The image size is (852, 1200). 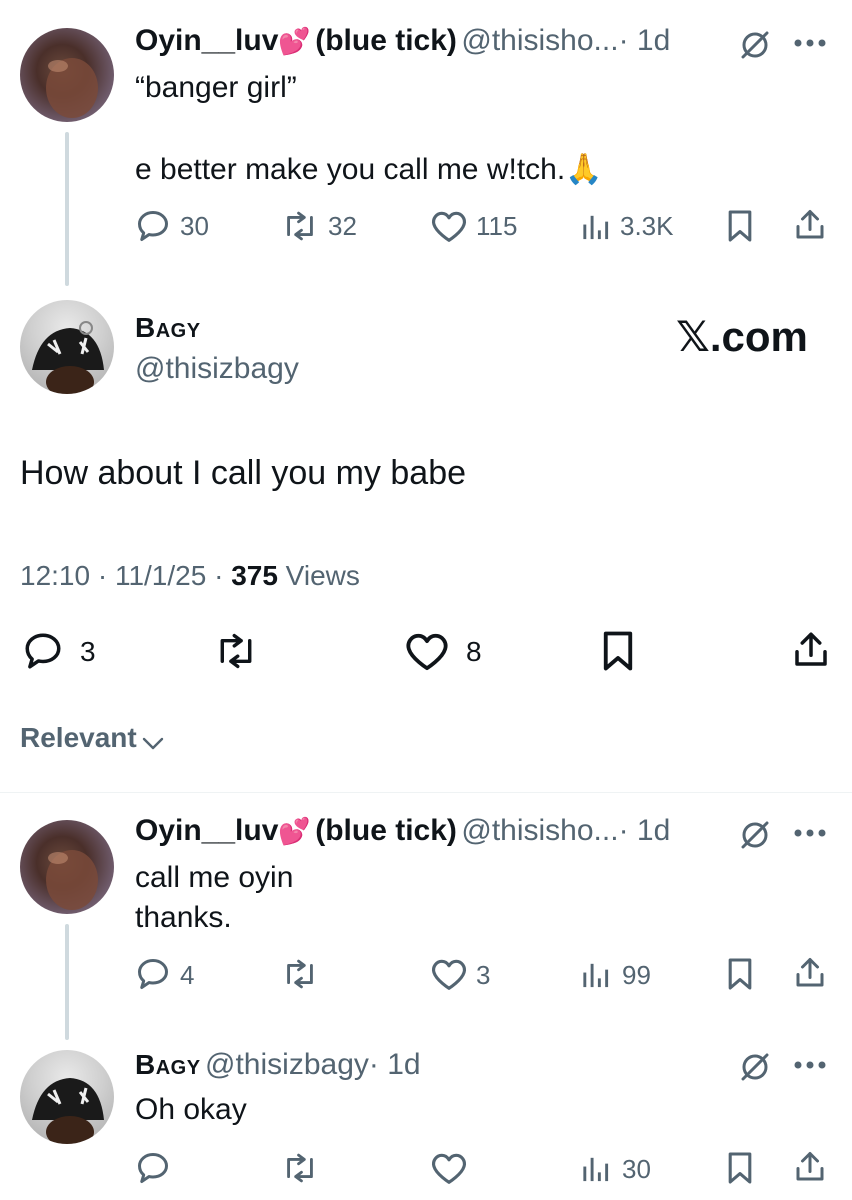 I want to click on tweet-text-line-2: e better make you call me w!tch.🙏, so click(x=369, y=170).